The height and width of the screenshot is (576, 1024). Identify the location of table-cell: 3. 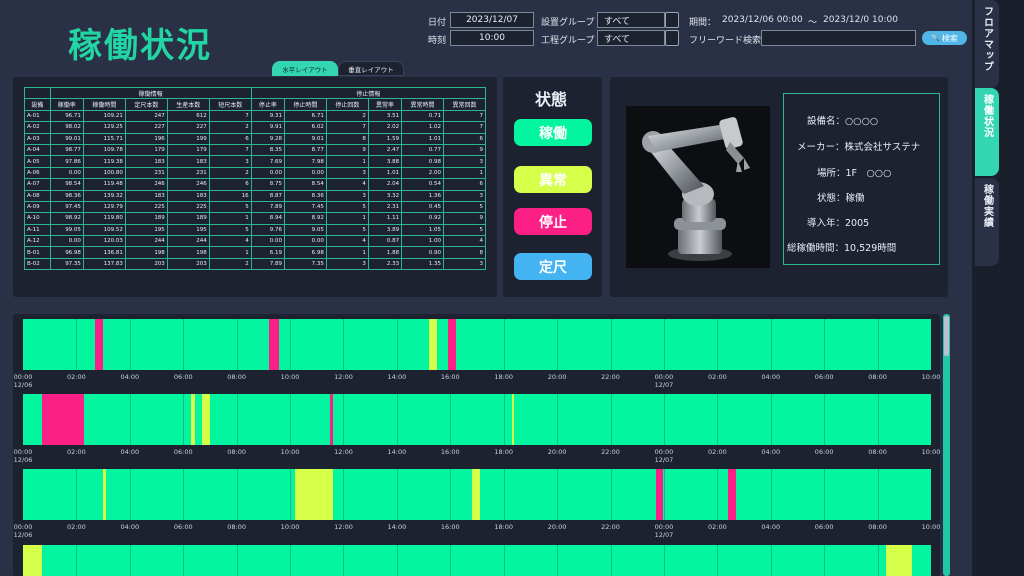
(464, 161).